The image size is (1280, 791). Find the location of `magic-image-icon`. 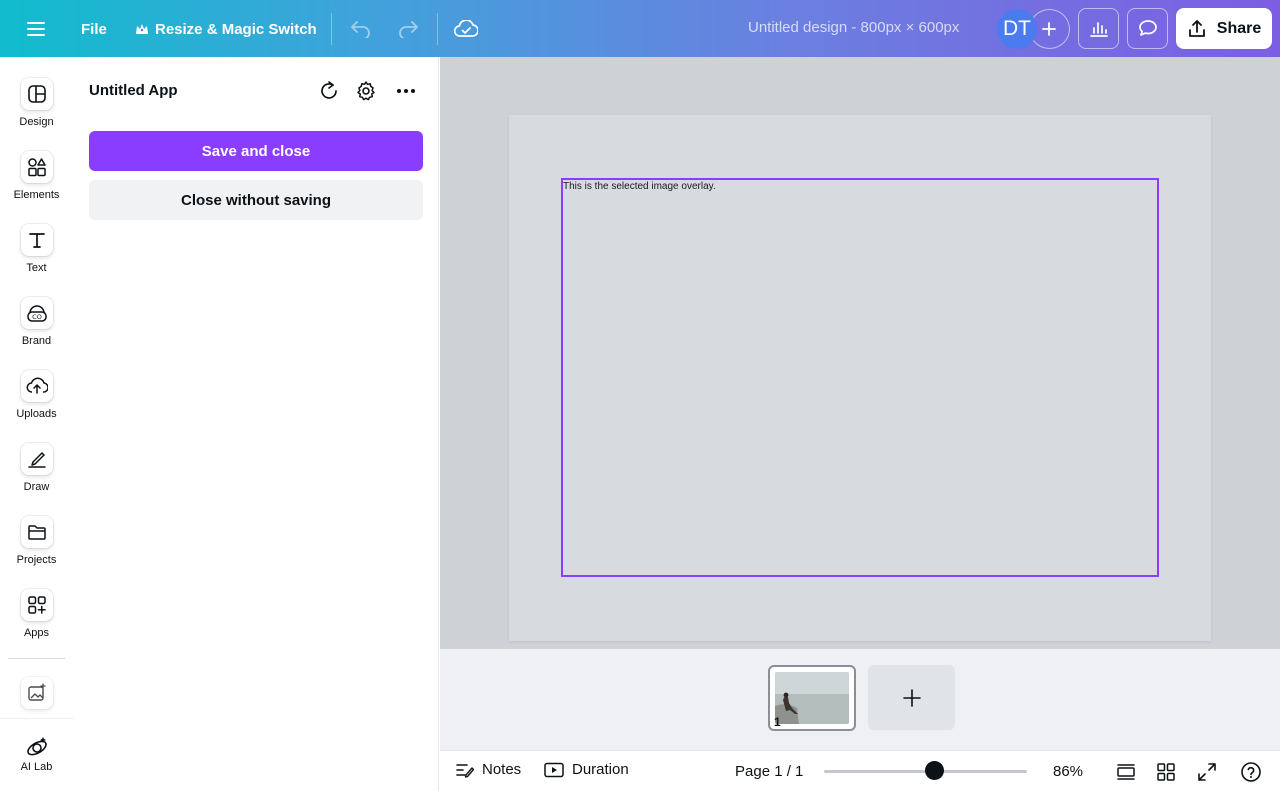

magic-image-icon is located at coordinates (36, 693).